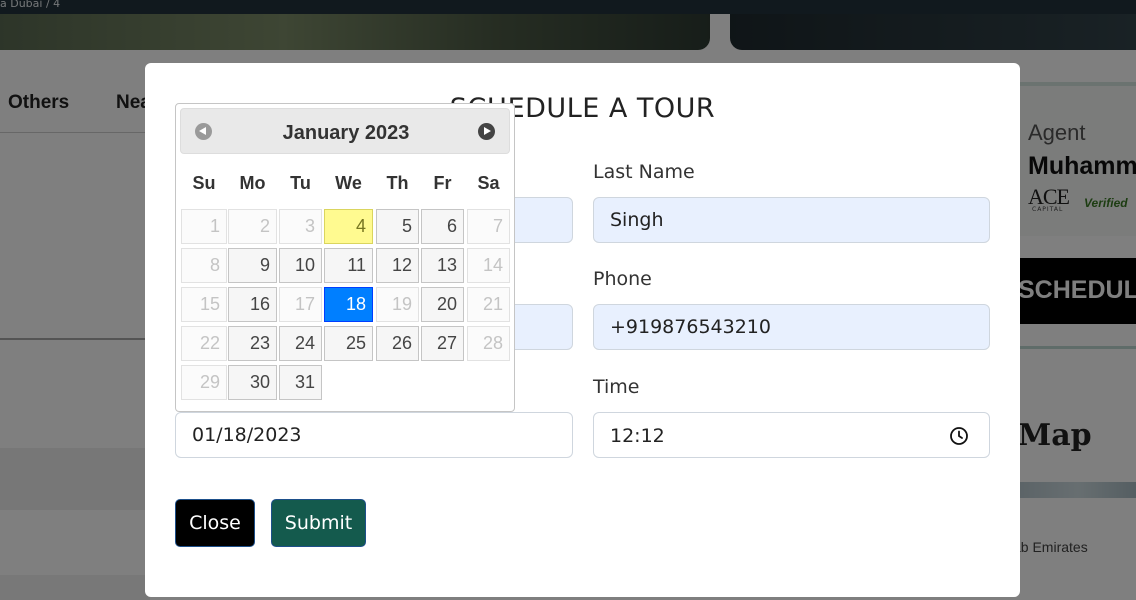 The height and width of the screenshot is (600, 1136). I want to click on time-input: 12:12, so click(791, 435).